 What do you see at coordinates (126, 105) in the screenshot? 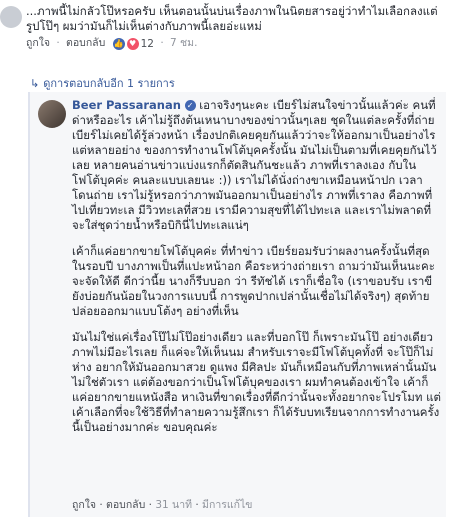
I see `reply-author-name: Beer Passaranan` at bounding box center [126, 105].